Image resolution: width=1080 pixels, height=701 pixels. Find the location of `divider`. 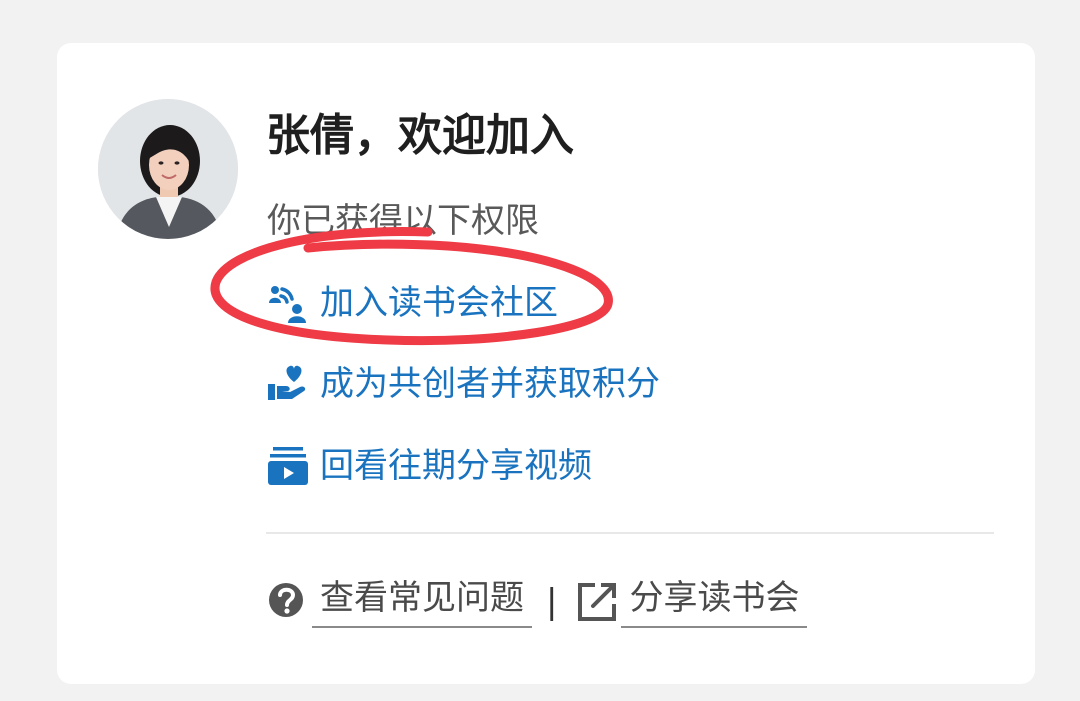

divider is located at coordinates (630, 533).